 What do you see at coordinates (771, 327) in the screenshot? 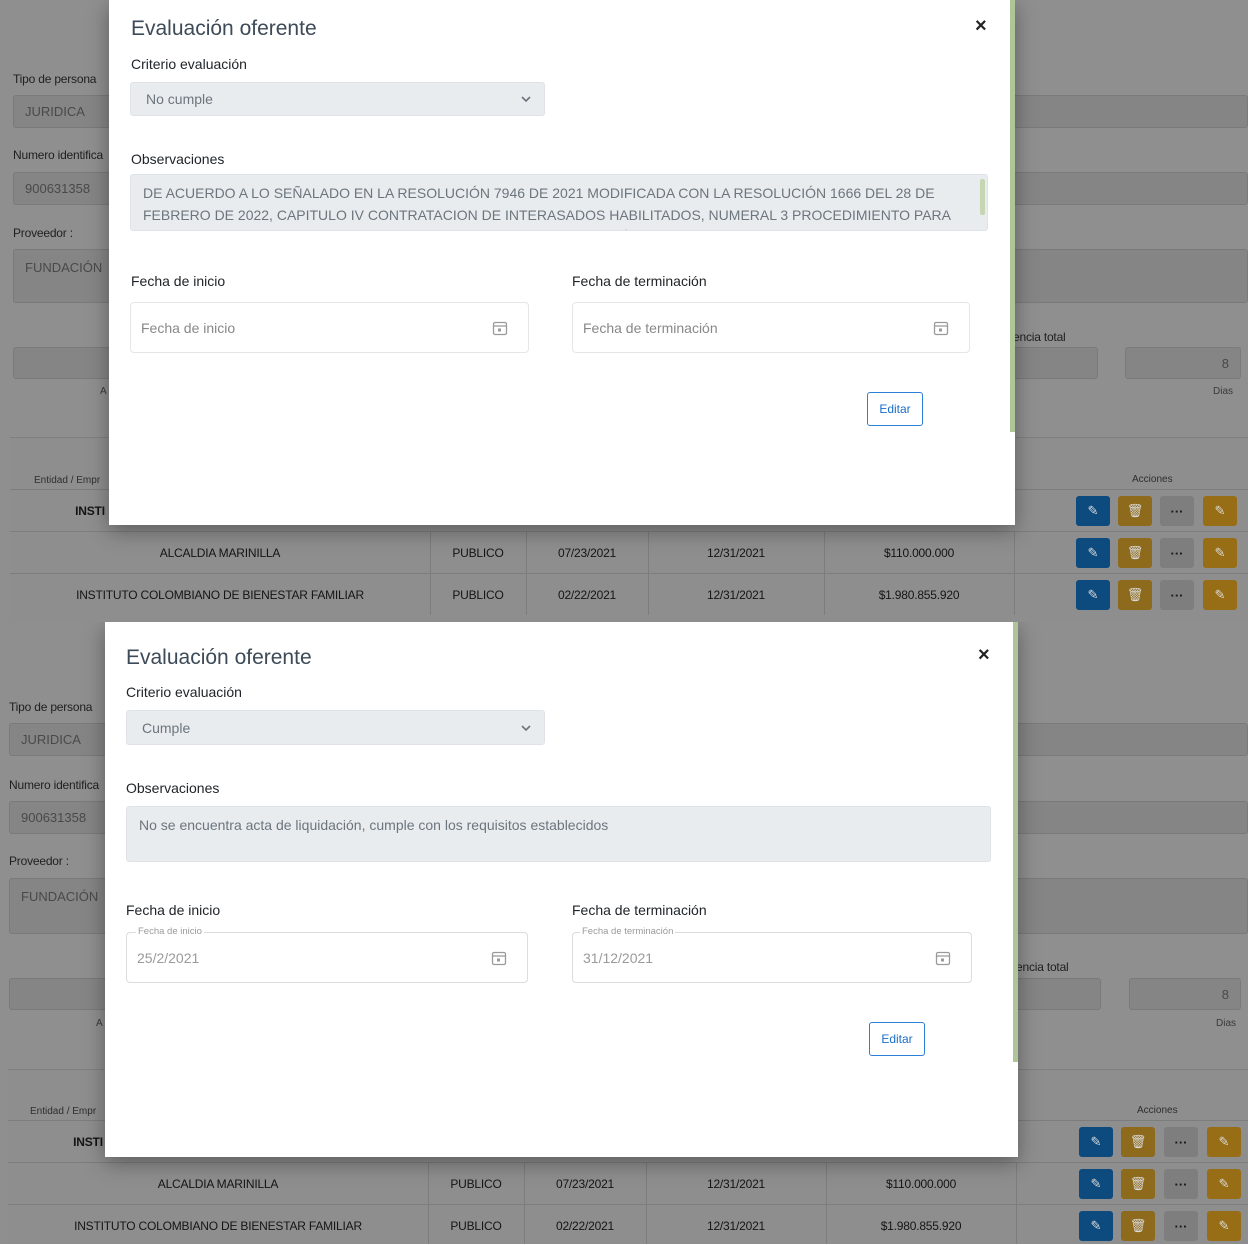
I see `fecha-fin-input: Fecha de terminación` at bounding box center [771, 327].